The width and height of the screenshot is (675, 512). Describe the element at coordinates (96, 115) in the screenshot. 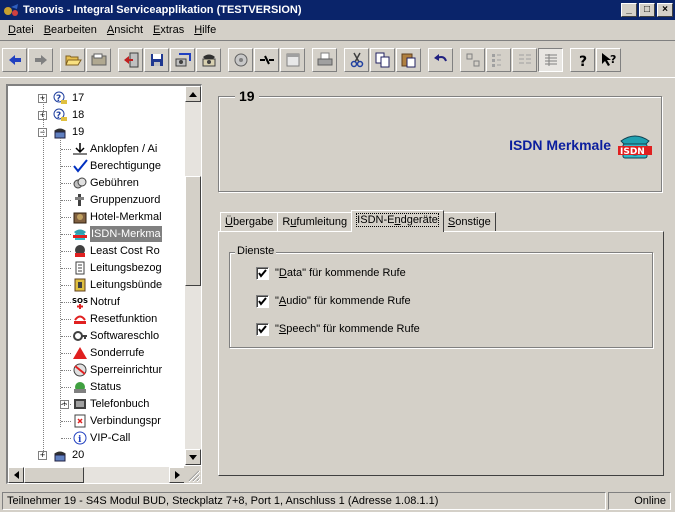

I see `tree-item: +? 18` at that location.